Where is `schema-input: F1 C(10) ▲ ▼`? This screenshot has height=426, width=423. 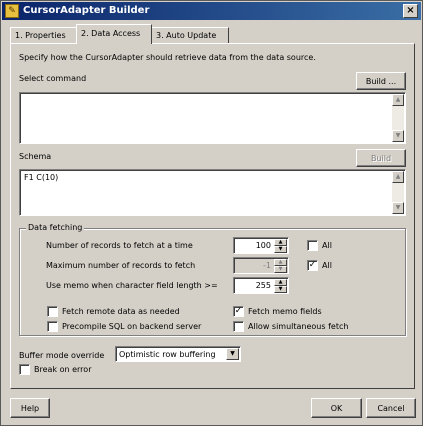 schema-input: F1 C(10) ▲ ▼ is located at coordinates (212, 192).